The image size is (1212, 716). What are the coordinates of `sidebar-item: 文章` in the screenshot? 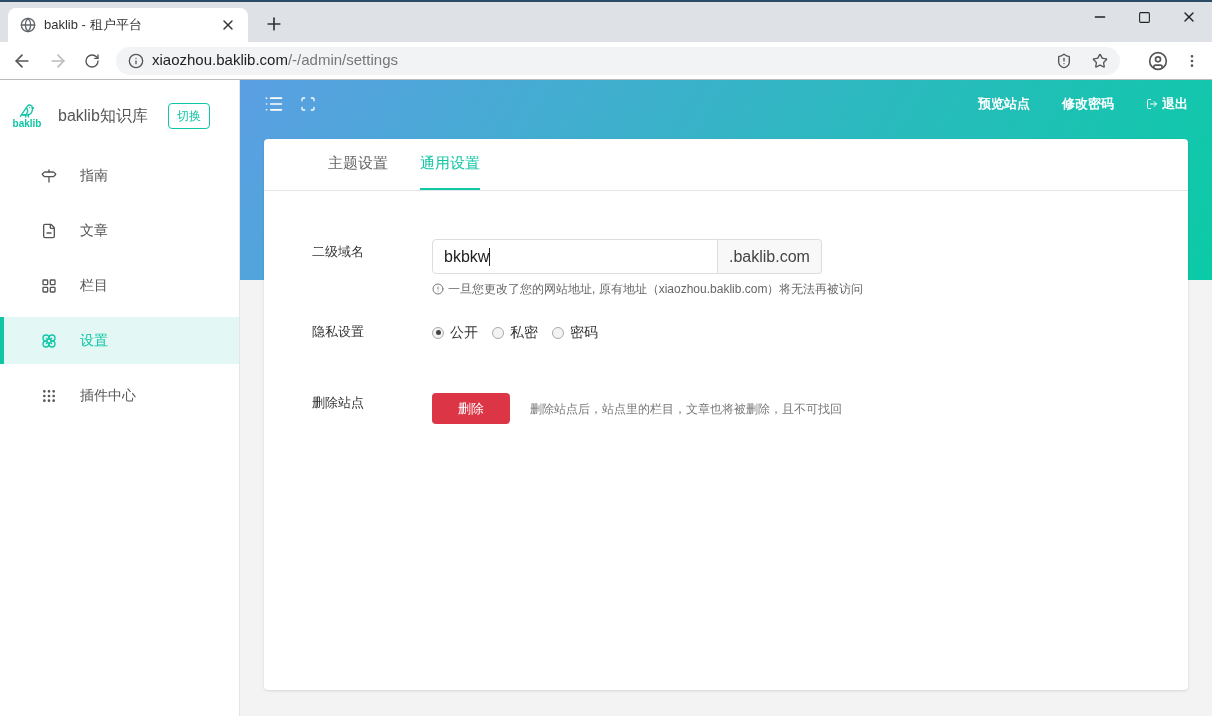 It's located at (119, 230).